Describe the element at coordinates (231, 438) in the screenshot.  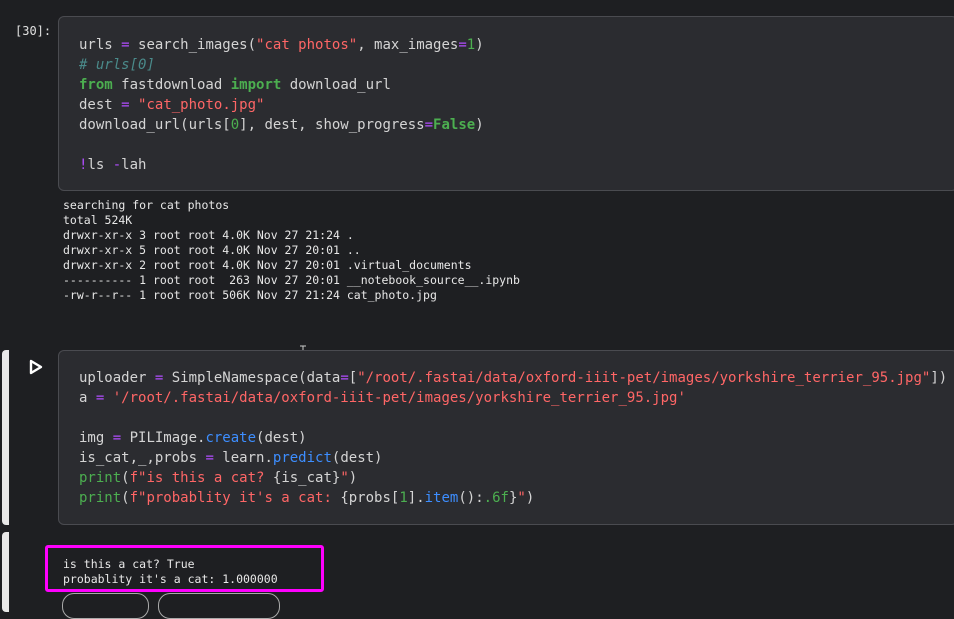
I see `code-token: create` at that location.